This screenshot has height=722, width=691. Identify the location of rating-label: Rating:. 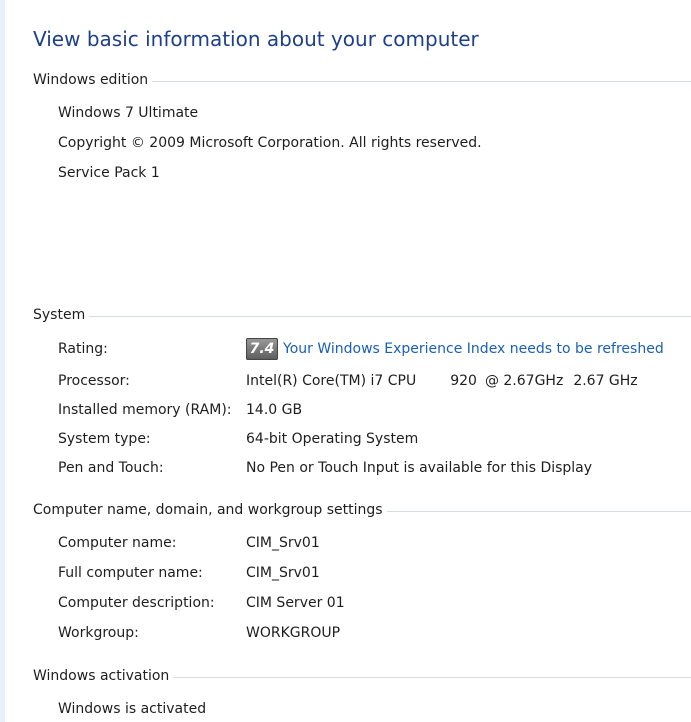
(83, 349).